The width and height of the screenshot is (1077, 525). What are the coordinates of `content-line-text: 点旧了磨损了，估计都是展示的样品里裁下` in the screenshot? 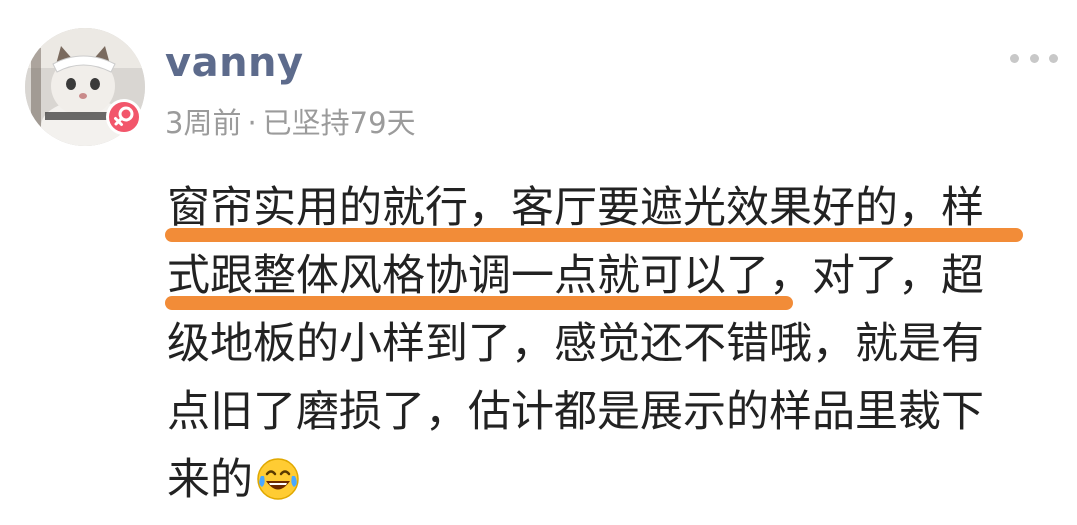 It's located at (575, 412).